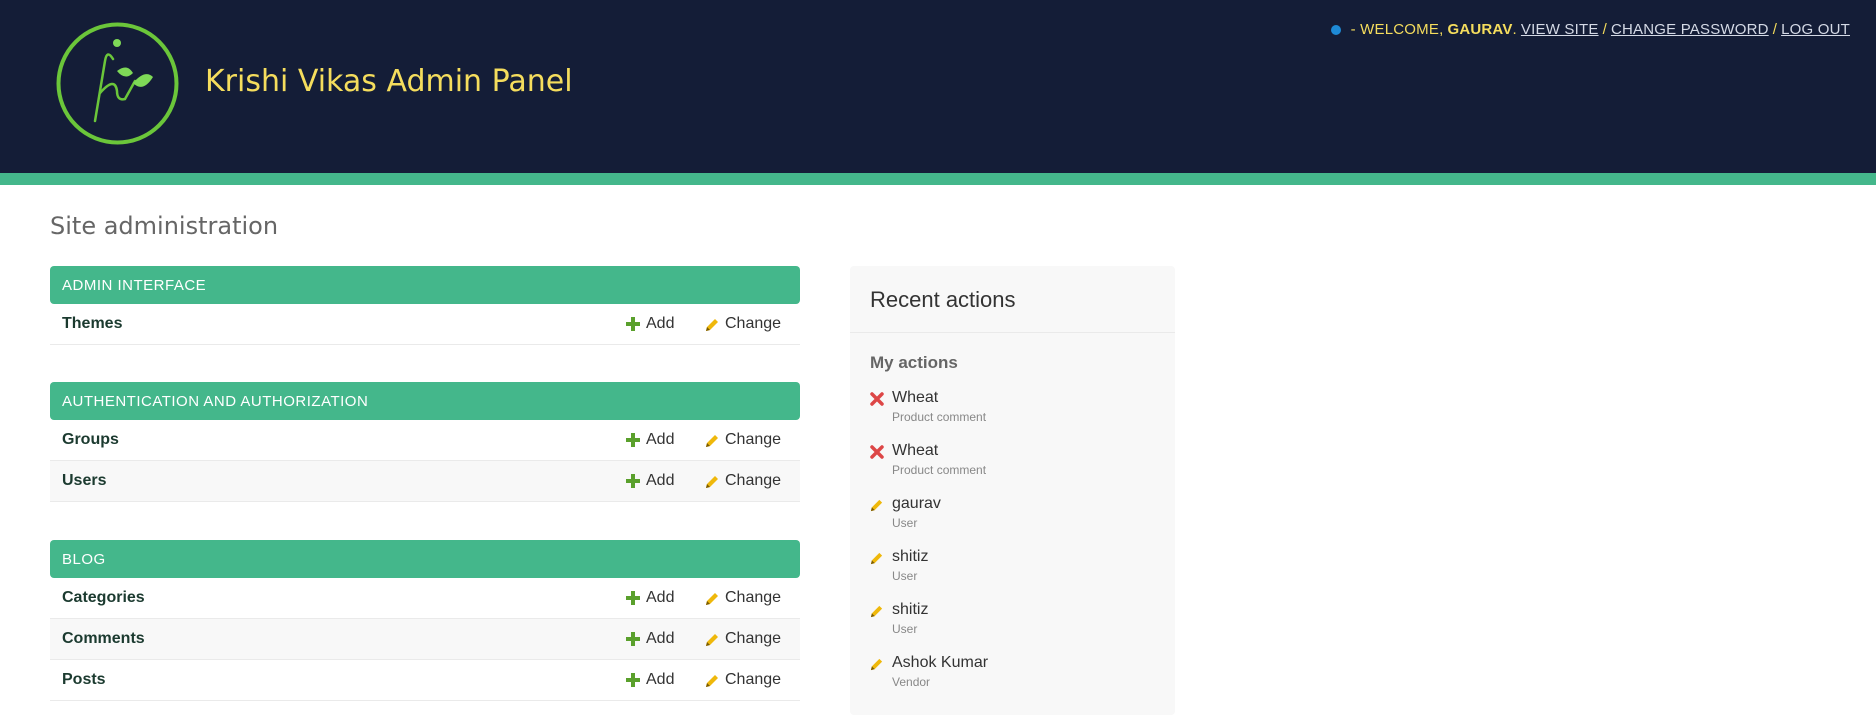 This screenshot has width=1876, height=715. I want to click on module-caption: AUTHENTICATION AND AUTHORIZATION, so click(425, 401).